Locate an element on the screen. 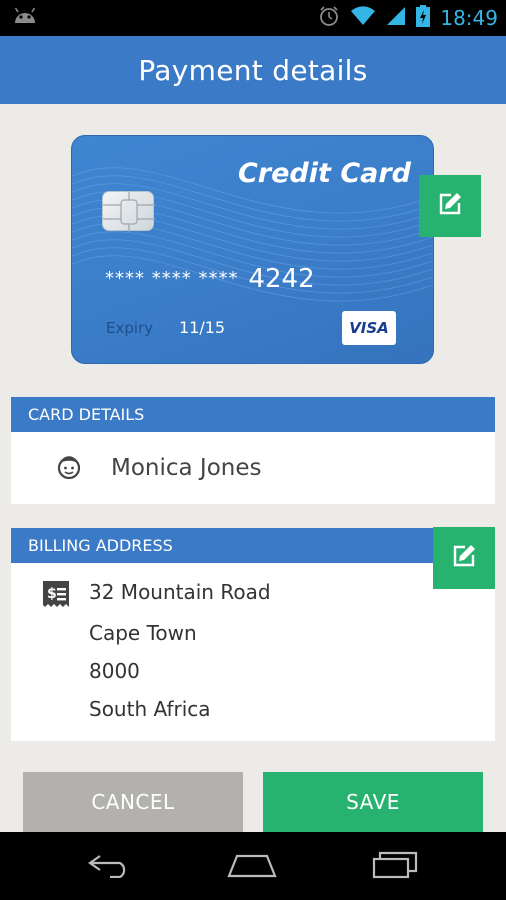  card-details-section: CARD DETAILS Monica Jones is located at coordinates (253, 450).